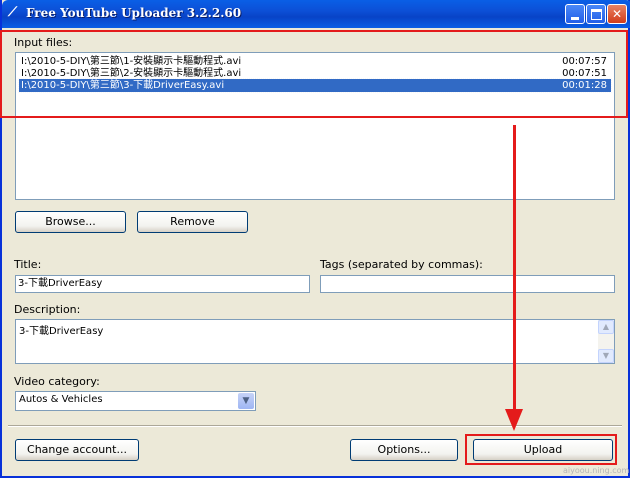  I want to click on app-icon: ⟋, so click(13, 12).